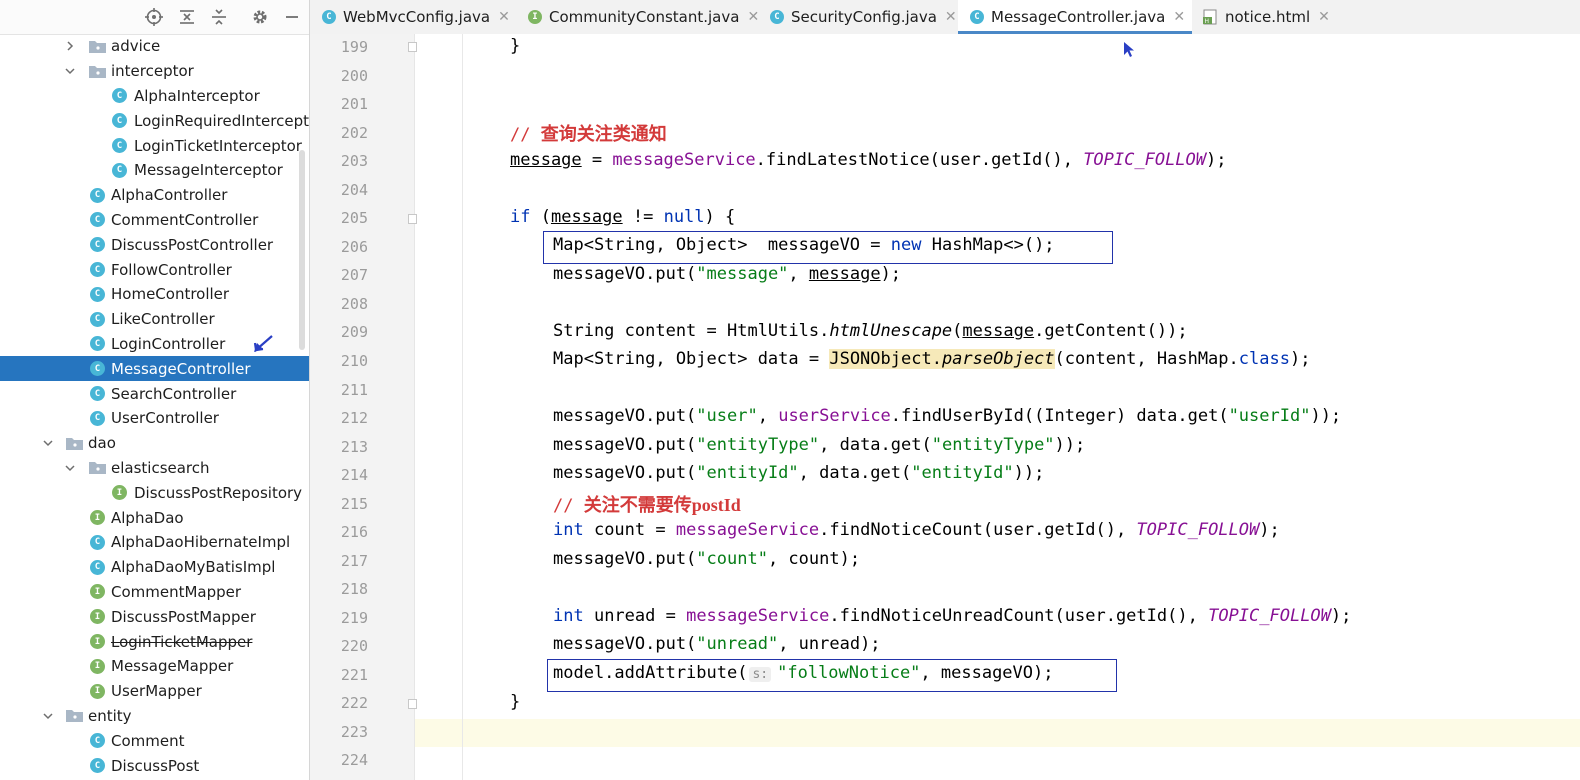  I want to click on chevron-right-icon, so click(70, 46).